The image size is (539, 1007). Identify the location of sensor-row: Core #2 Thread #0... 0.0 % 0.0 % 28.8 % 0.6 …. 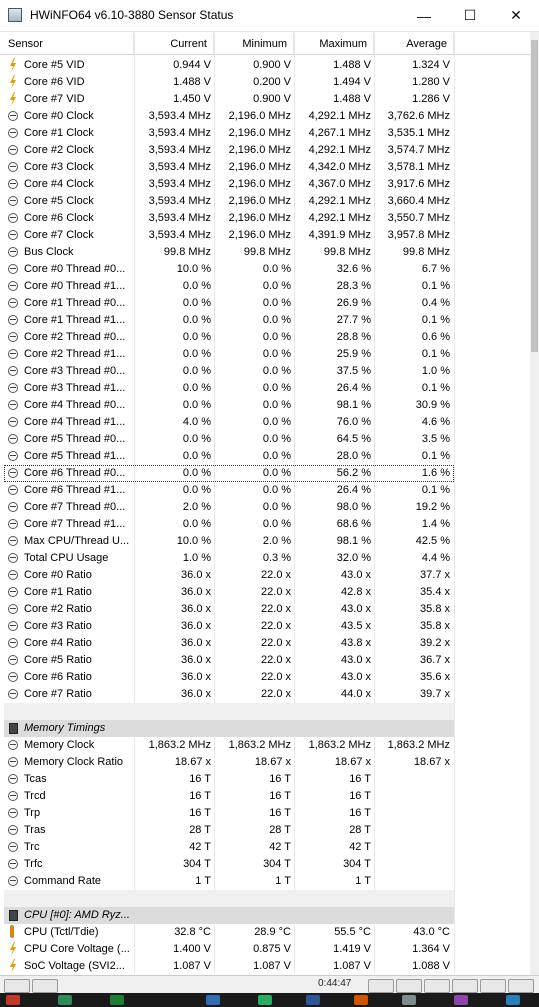
(229, 337).